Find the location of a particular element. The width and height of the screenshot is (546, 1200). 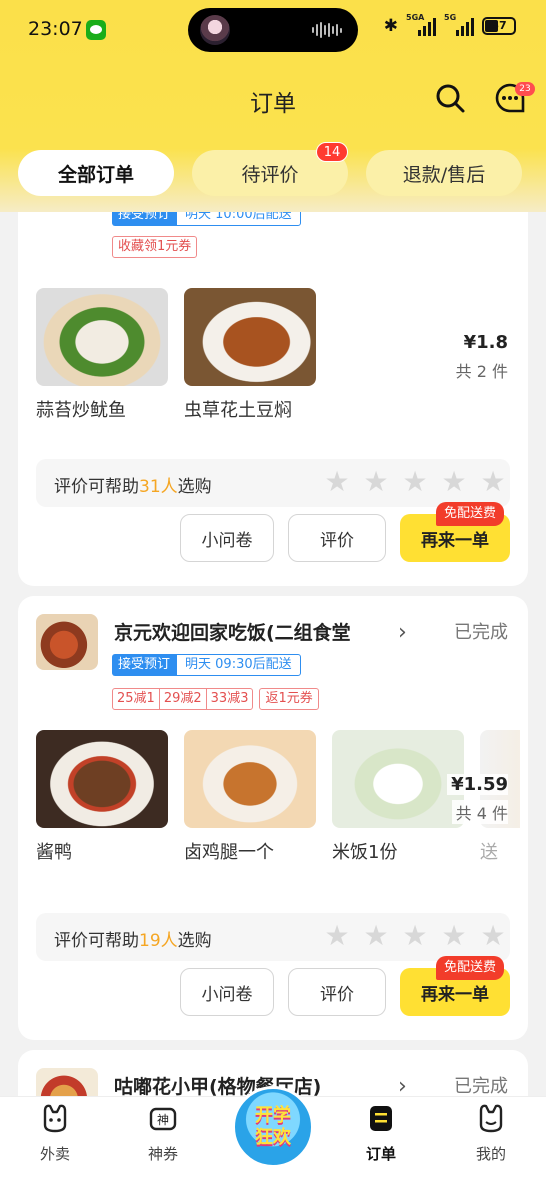

nav-takeout: 外卖 is located at coordinates (55, 1133).